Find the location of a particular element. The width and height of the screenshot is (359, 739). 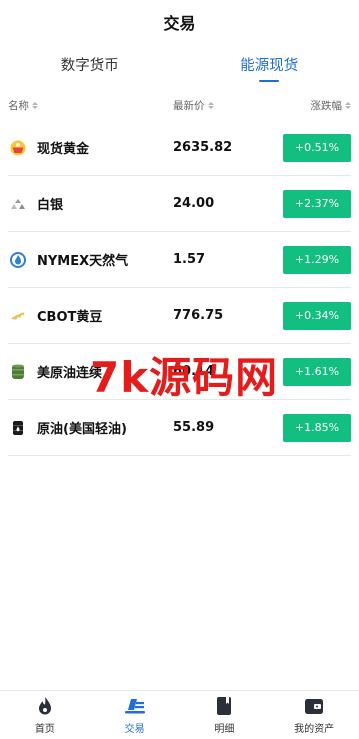

tabbar-label: 交易 is located at coordinates (134, 729).